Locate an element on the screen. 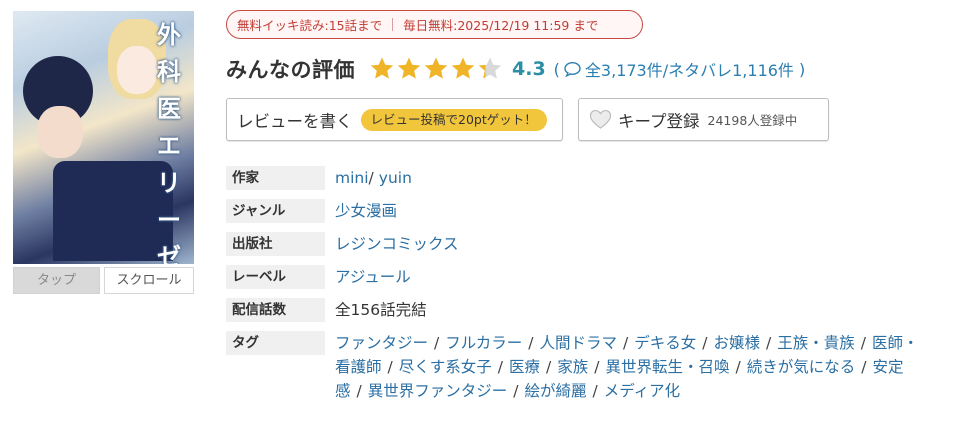 The image size is (960, 431). imprint-label: レーベル is located at coordinates (275, 277).